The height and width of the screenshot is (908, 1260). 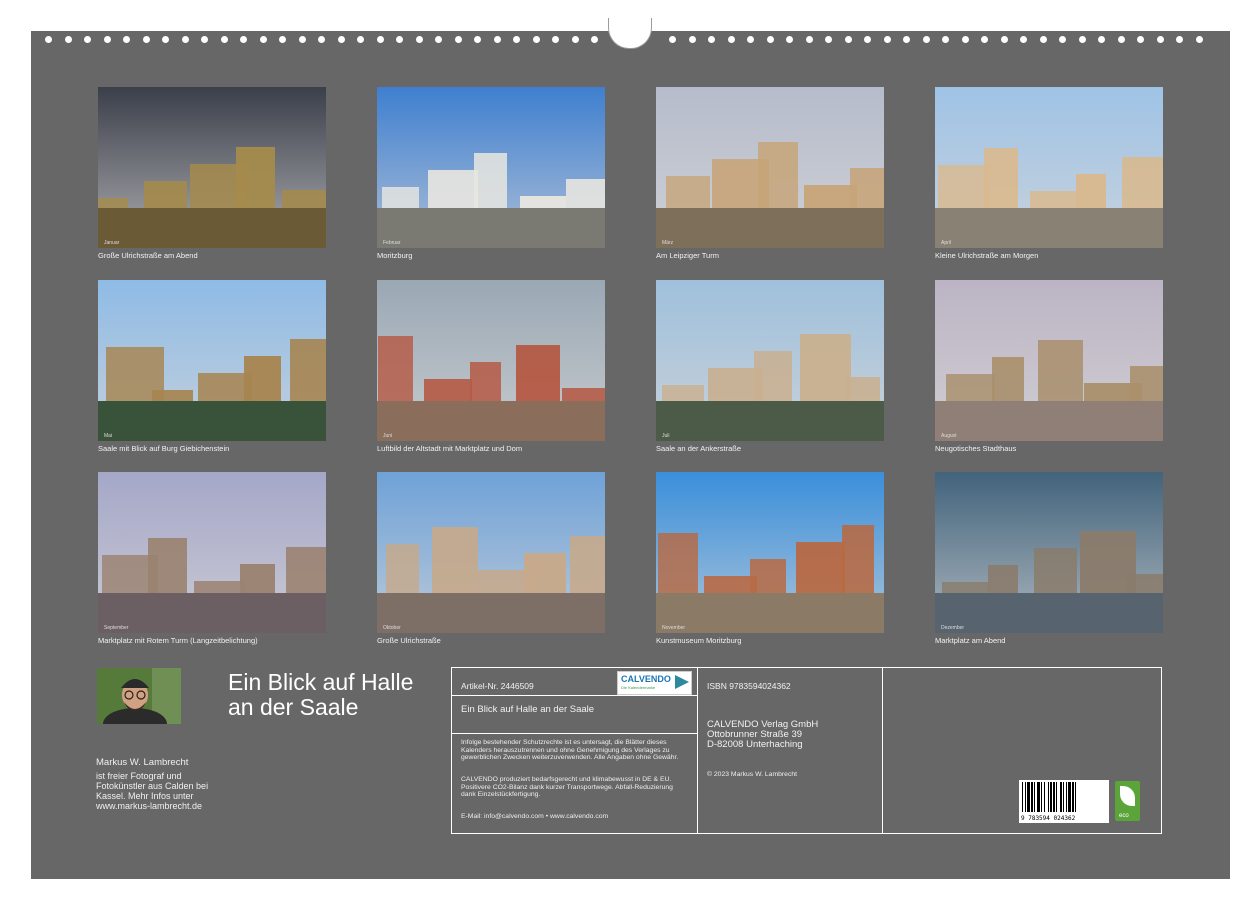 I want to click on photo-caption: Saale an der Ankerstraße, so click(x=699, y=448).